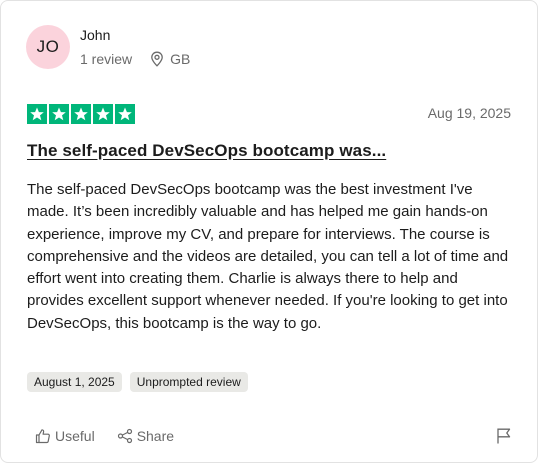 The image size is (538, 463). I want to click on review-actions: Useful Share, so click(115, 436).